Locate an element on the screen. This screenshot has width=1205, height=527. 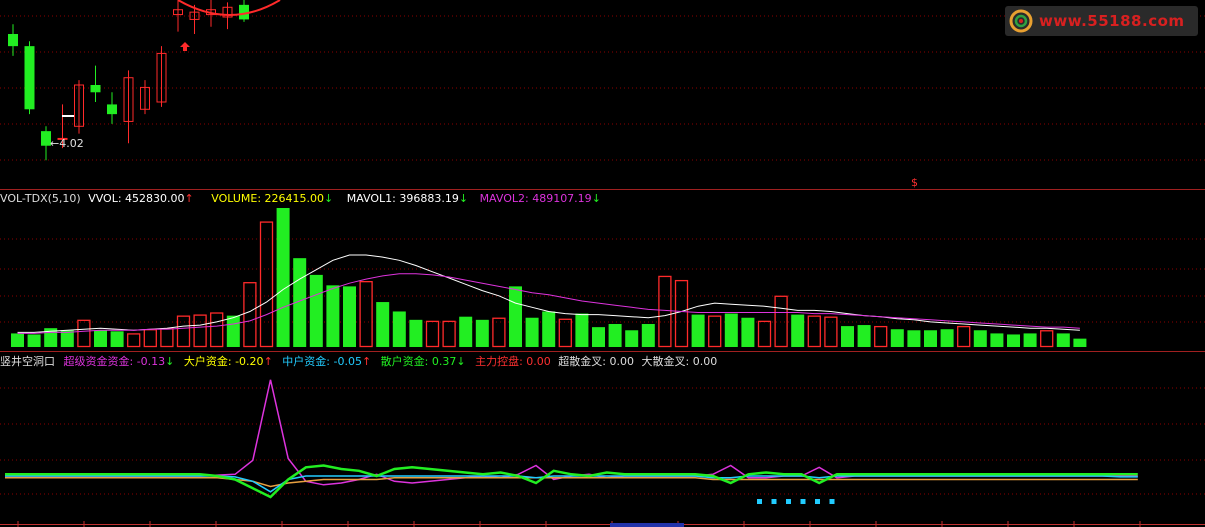
control-value: 主力控盘: 0.00 is located at coordinates (513, 361).